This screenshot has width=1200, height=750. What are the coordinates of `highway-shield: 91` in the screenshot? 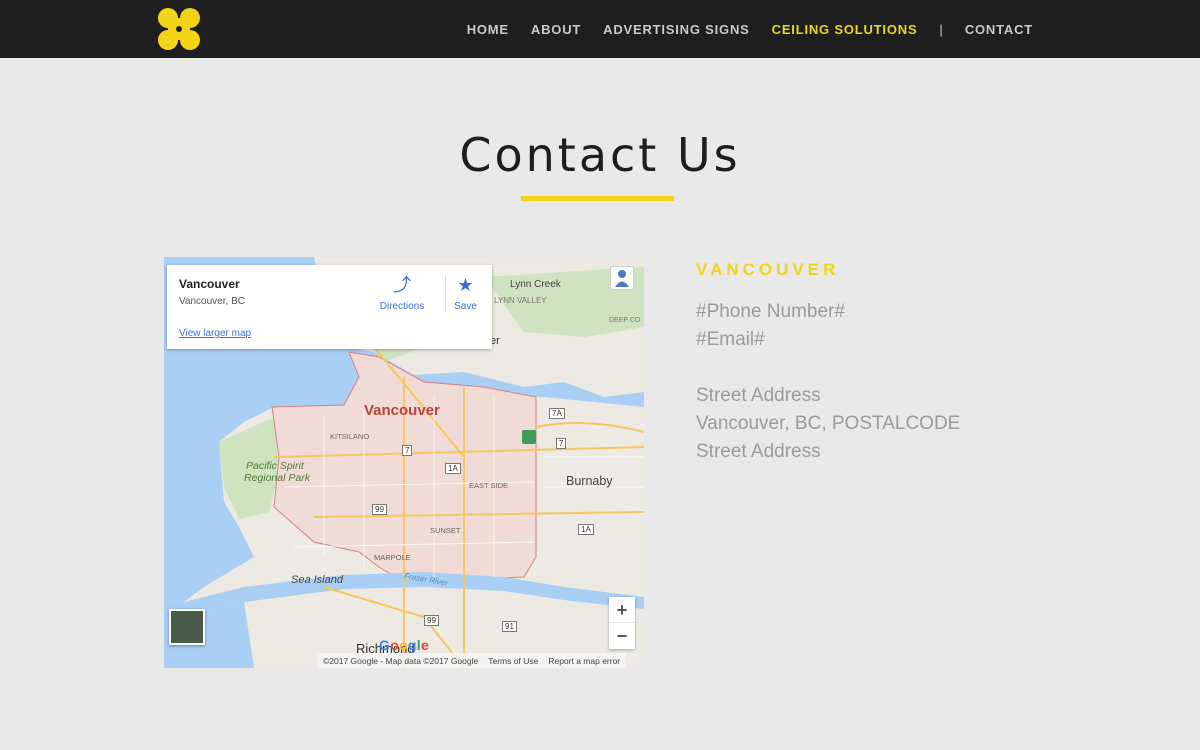 It's located at (509, 626).